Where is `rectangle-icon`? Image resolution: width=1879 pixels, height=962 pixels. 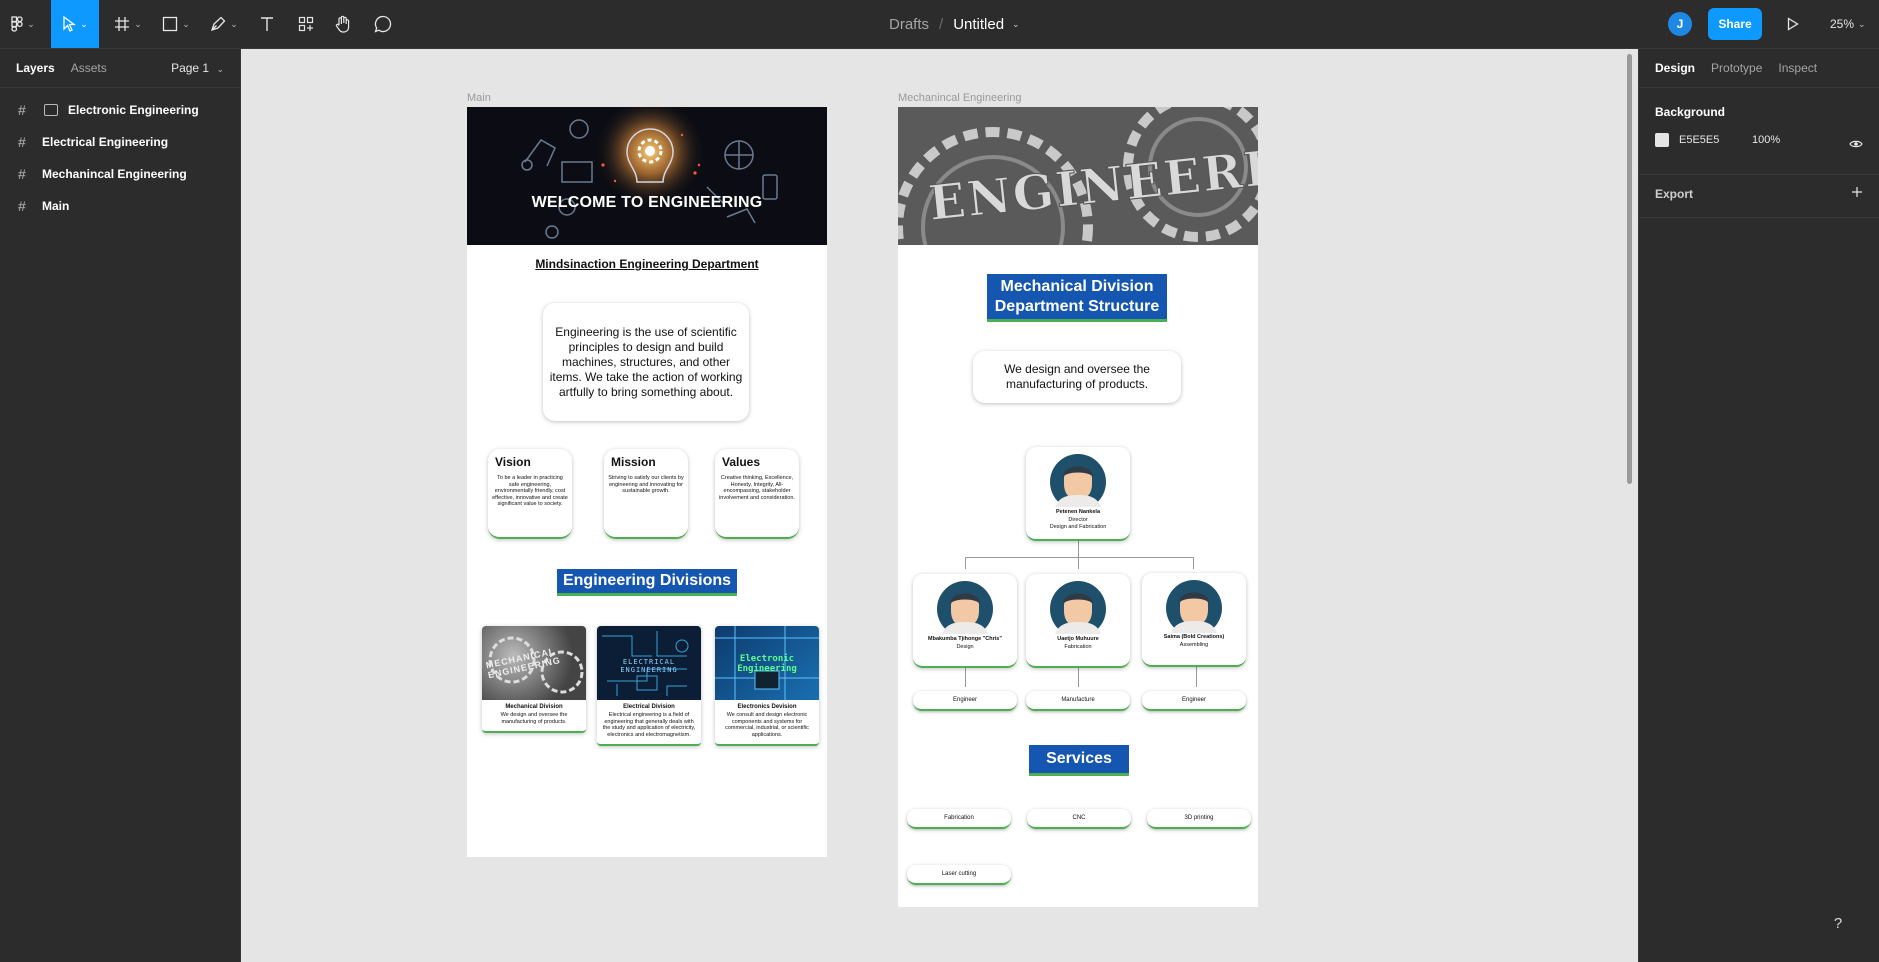 rectangle-icon is located at coordinates (170, 24).